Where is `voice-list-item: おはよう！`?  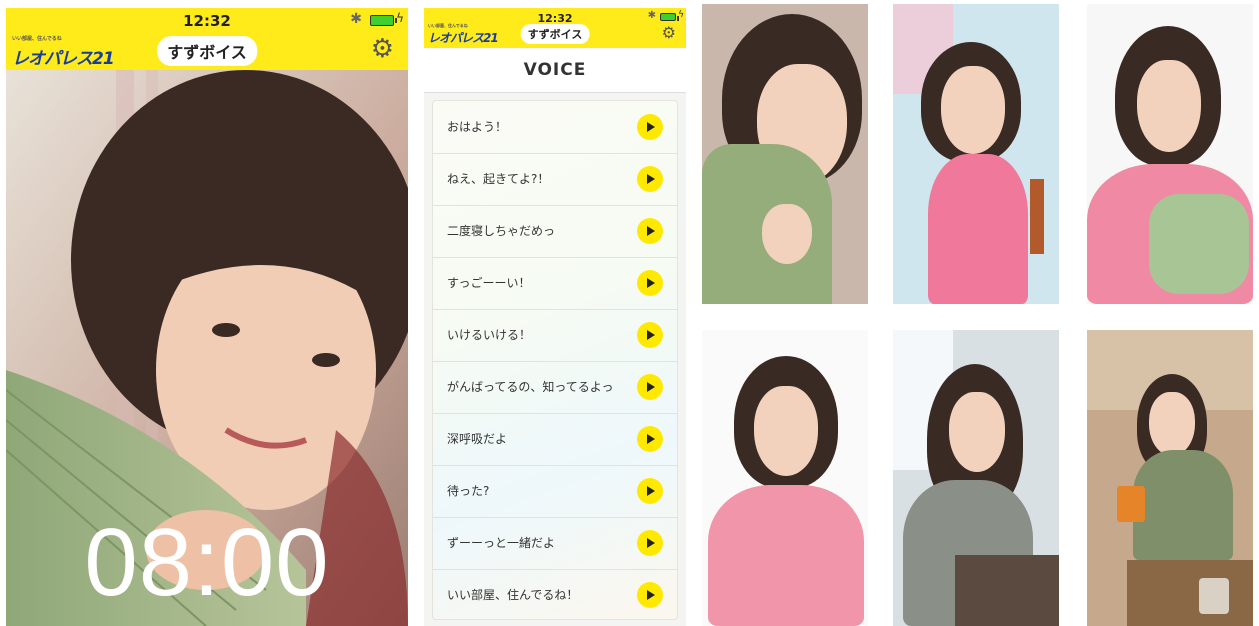
voice-list-item: おはよう！ is located at coordinates (555, 127).